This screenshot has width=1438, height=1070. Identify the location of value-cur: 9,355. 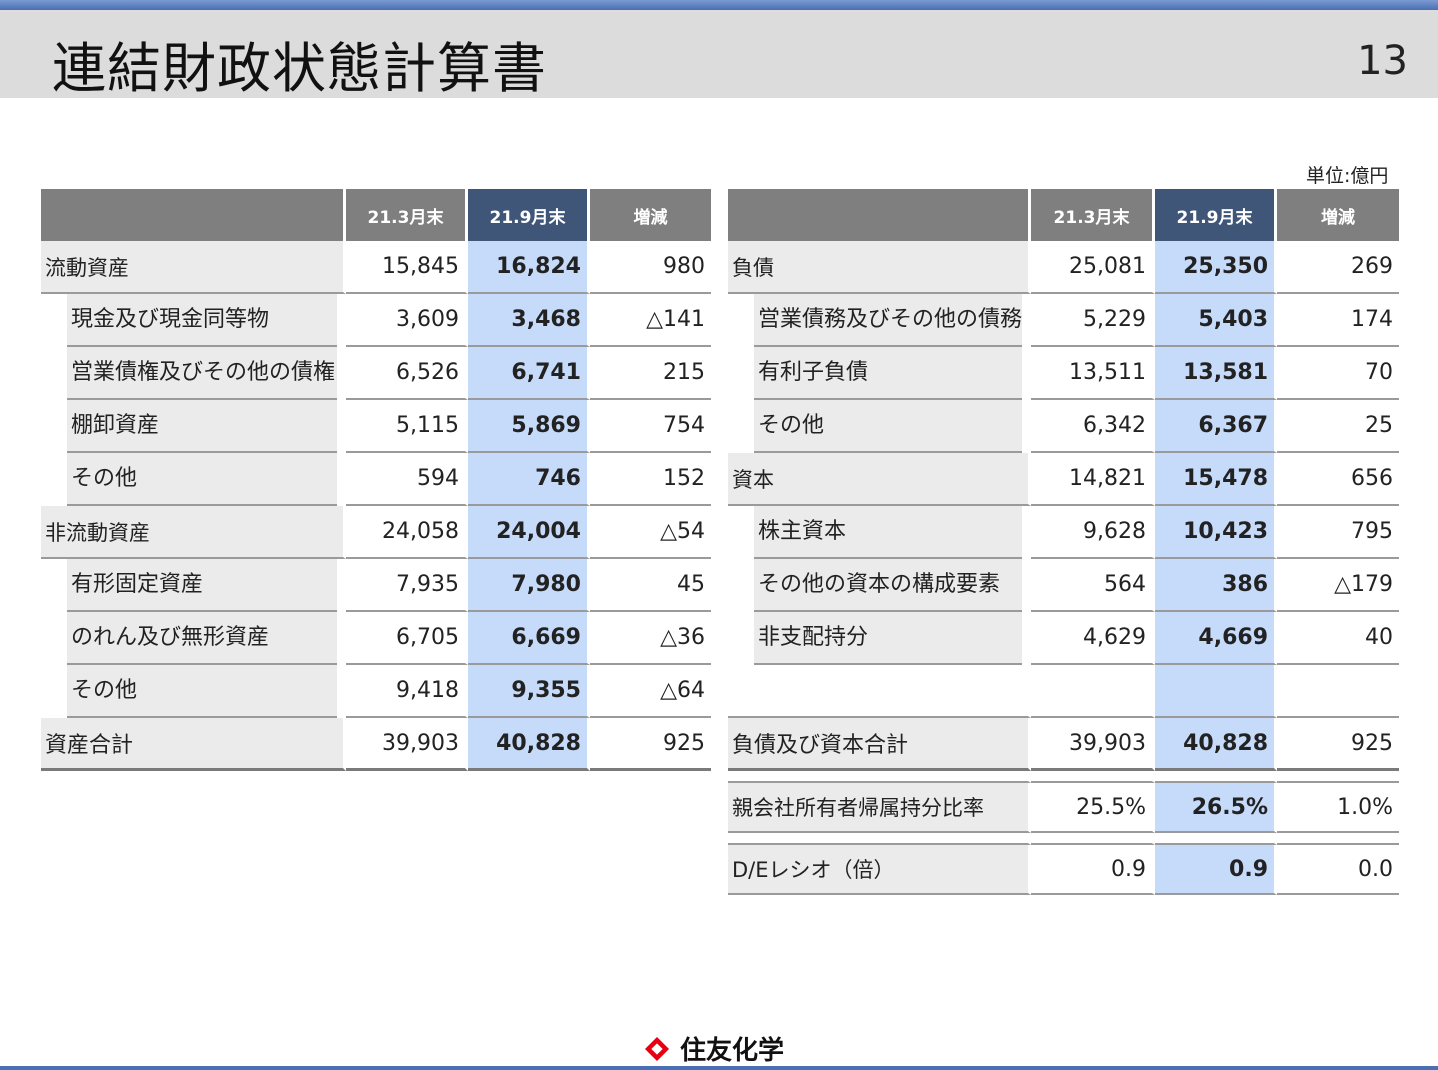
(529, 691).